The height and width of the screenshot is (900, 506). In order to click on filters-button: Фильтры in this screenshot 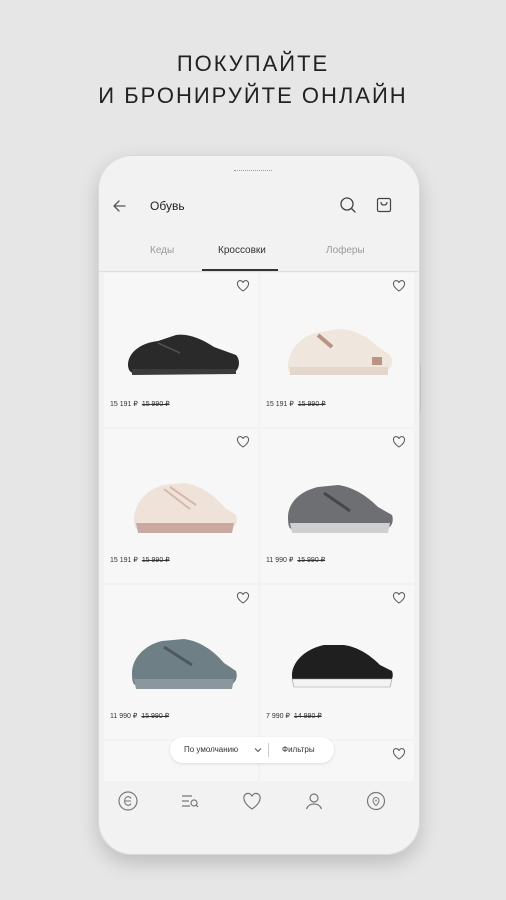, I will do `click(298, 749)`.